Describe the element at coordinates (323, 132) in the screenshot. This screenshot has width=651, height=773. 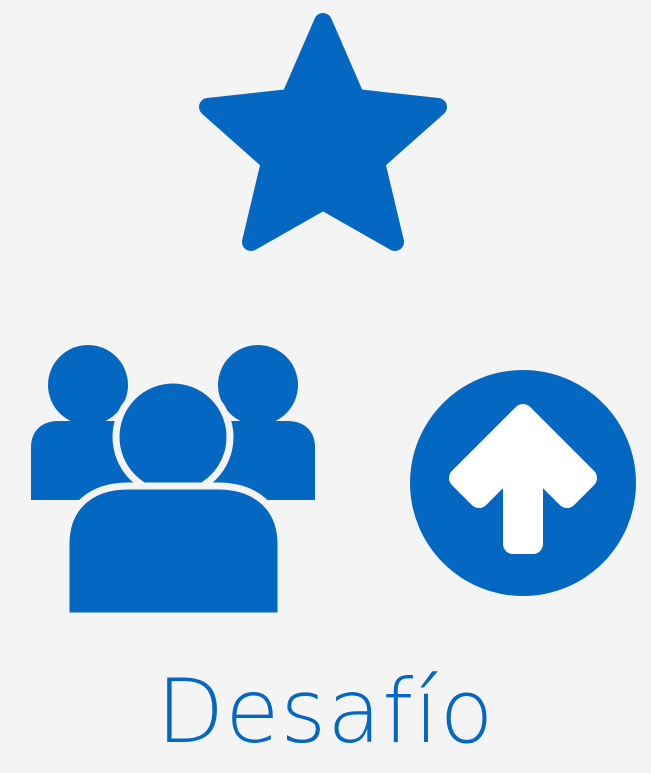
I see `star-icon` at that location.